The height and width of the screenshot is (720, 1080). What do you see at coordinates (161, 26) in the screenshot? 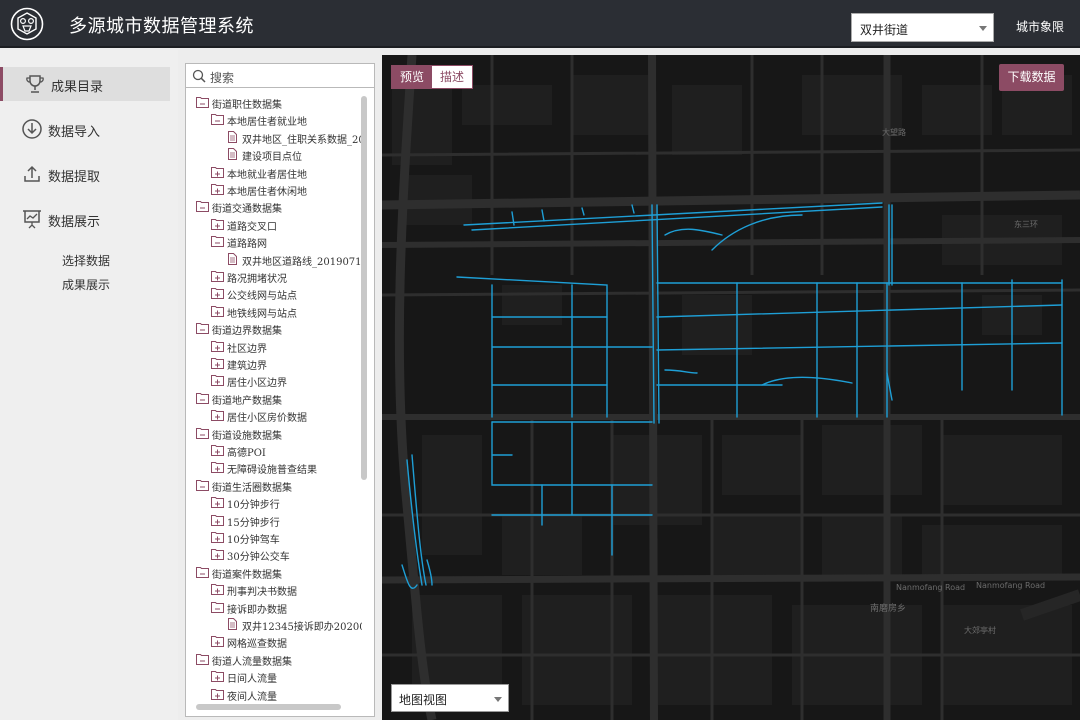
I see `app-title: 多源城市数据管理系统` at bounding box center [161, 26].